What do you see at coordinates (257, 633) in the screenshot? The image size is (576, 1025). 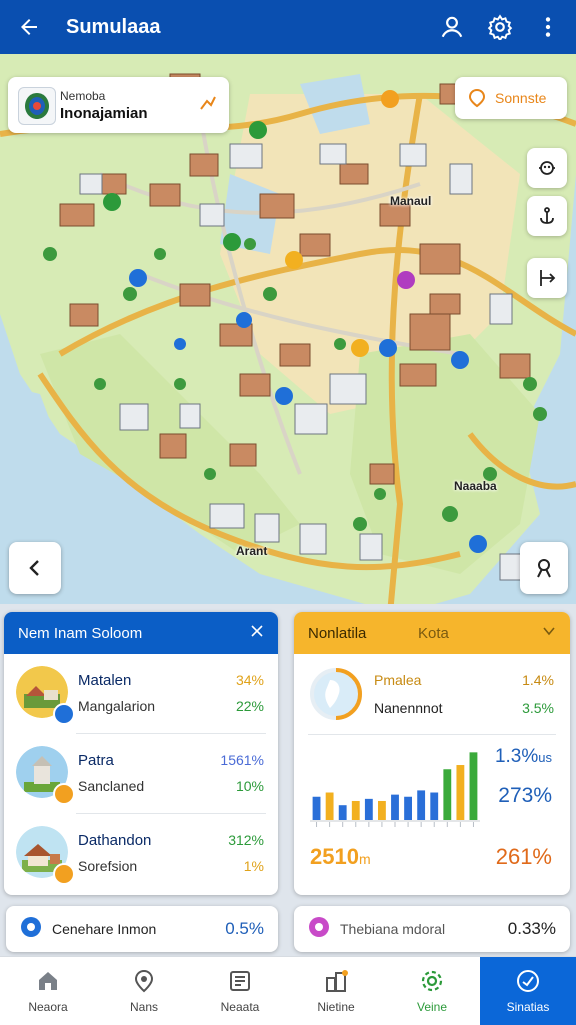 I see `close-icon` at bounding box center [257, 633].